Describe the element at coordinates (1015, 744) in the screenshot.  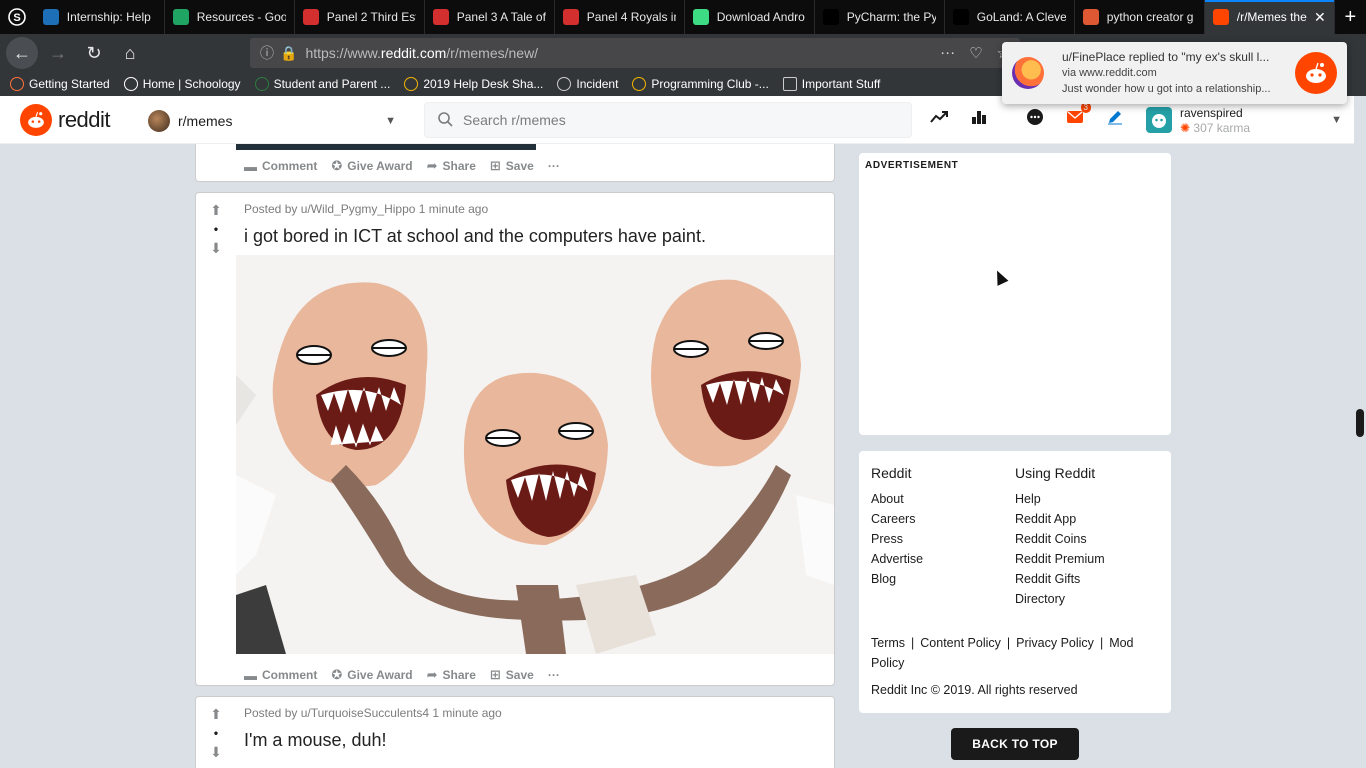
I see `back-to-top-button: BACK TO TOP` at that location.